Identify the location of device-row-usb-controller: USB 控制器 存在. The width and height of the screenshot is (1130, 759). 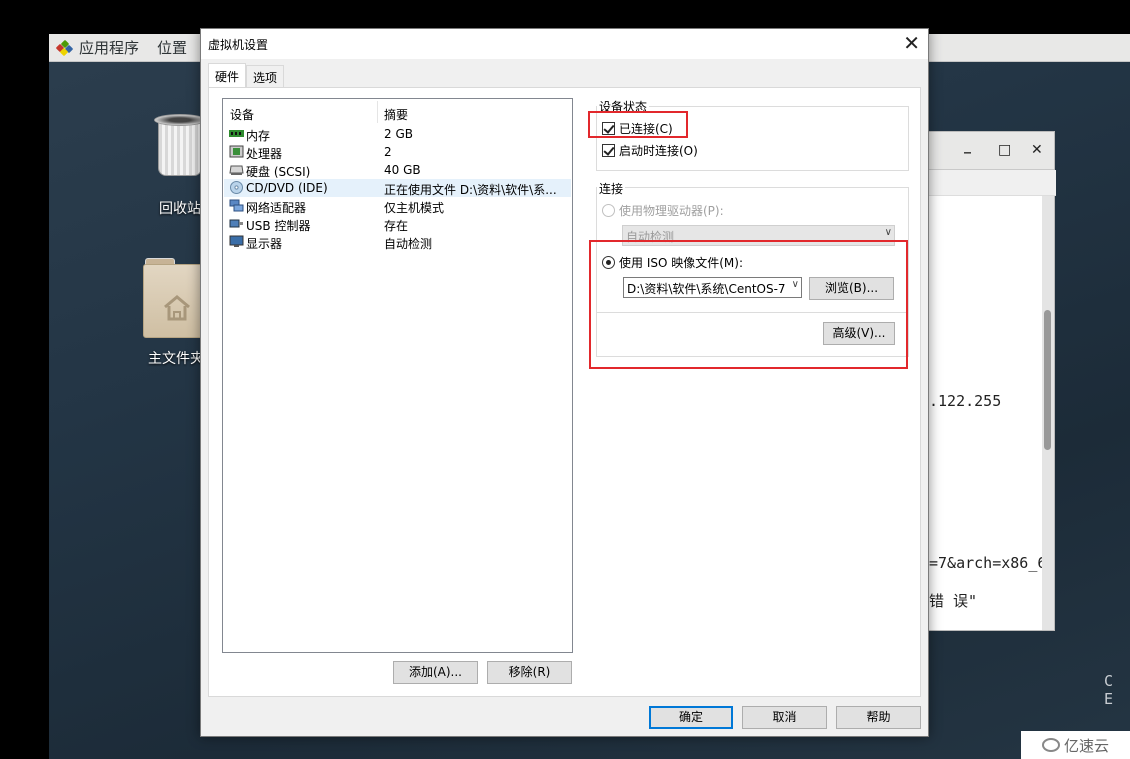
(397, 224).